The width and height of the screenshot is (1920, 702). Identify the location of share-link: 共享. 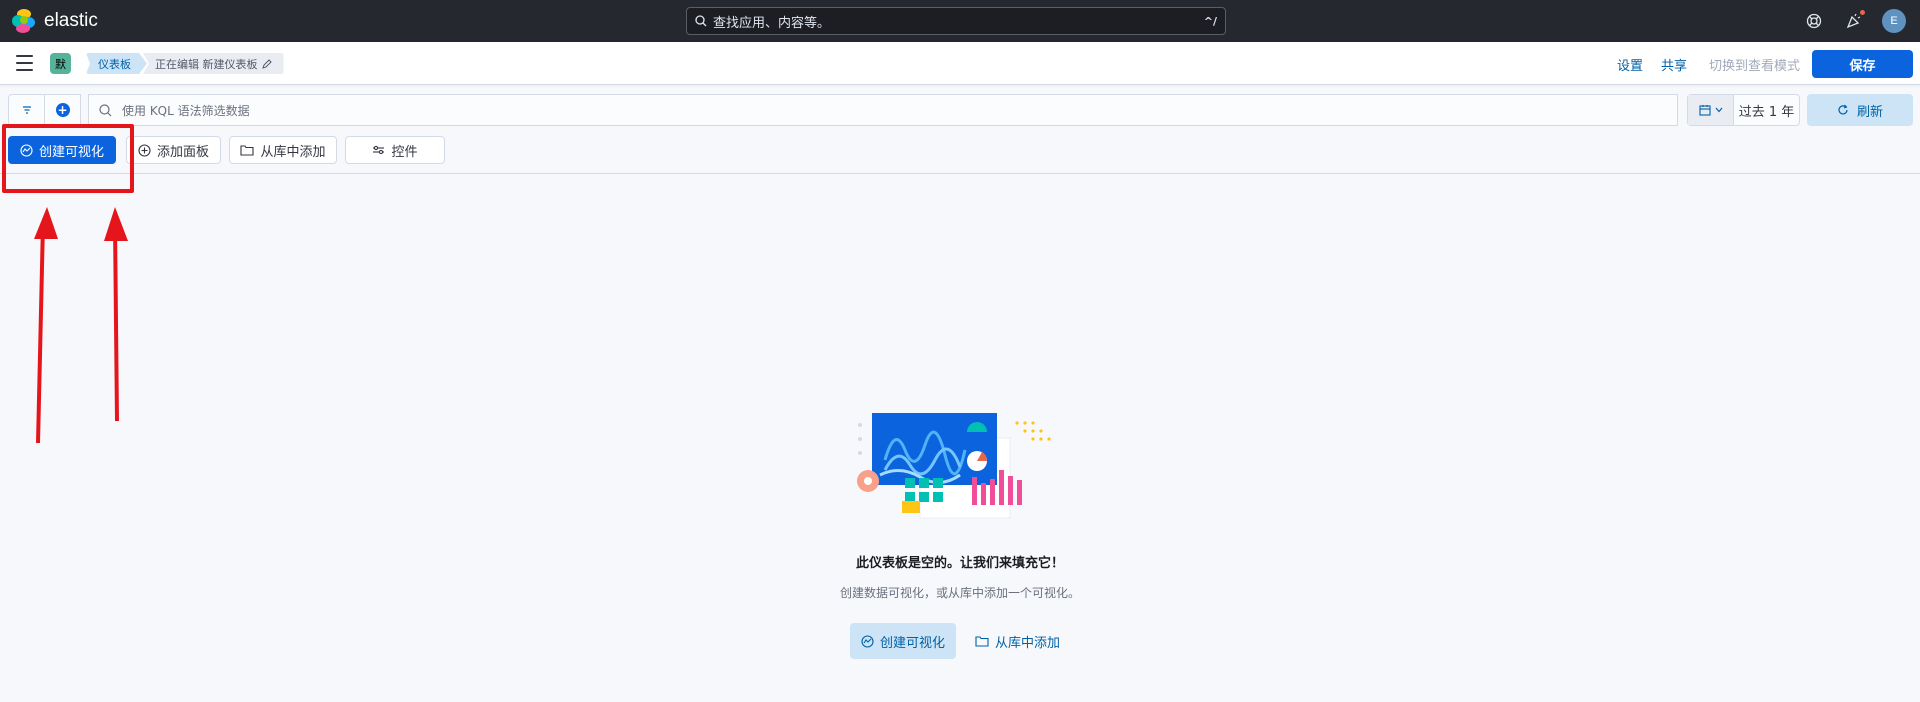
(1674, 64).